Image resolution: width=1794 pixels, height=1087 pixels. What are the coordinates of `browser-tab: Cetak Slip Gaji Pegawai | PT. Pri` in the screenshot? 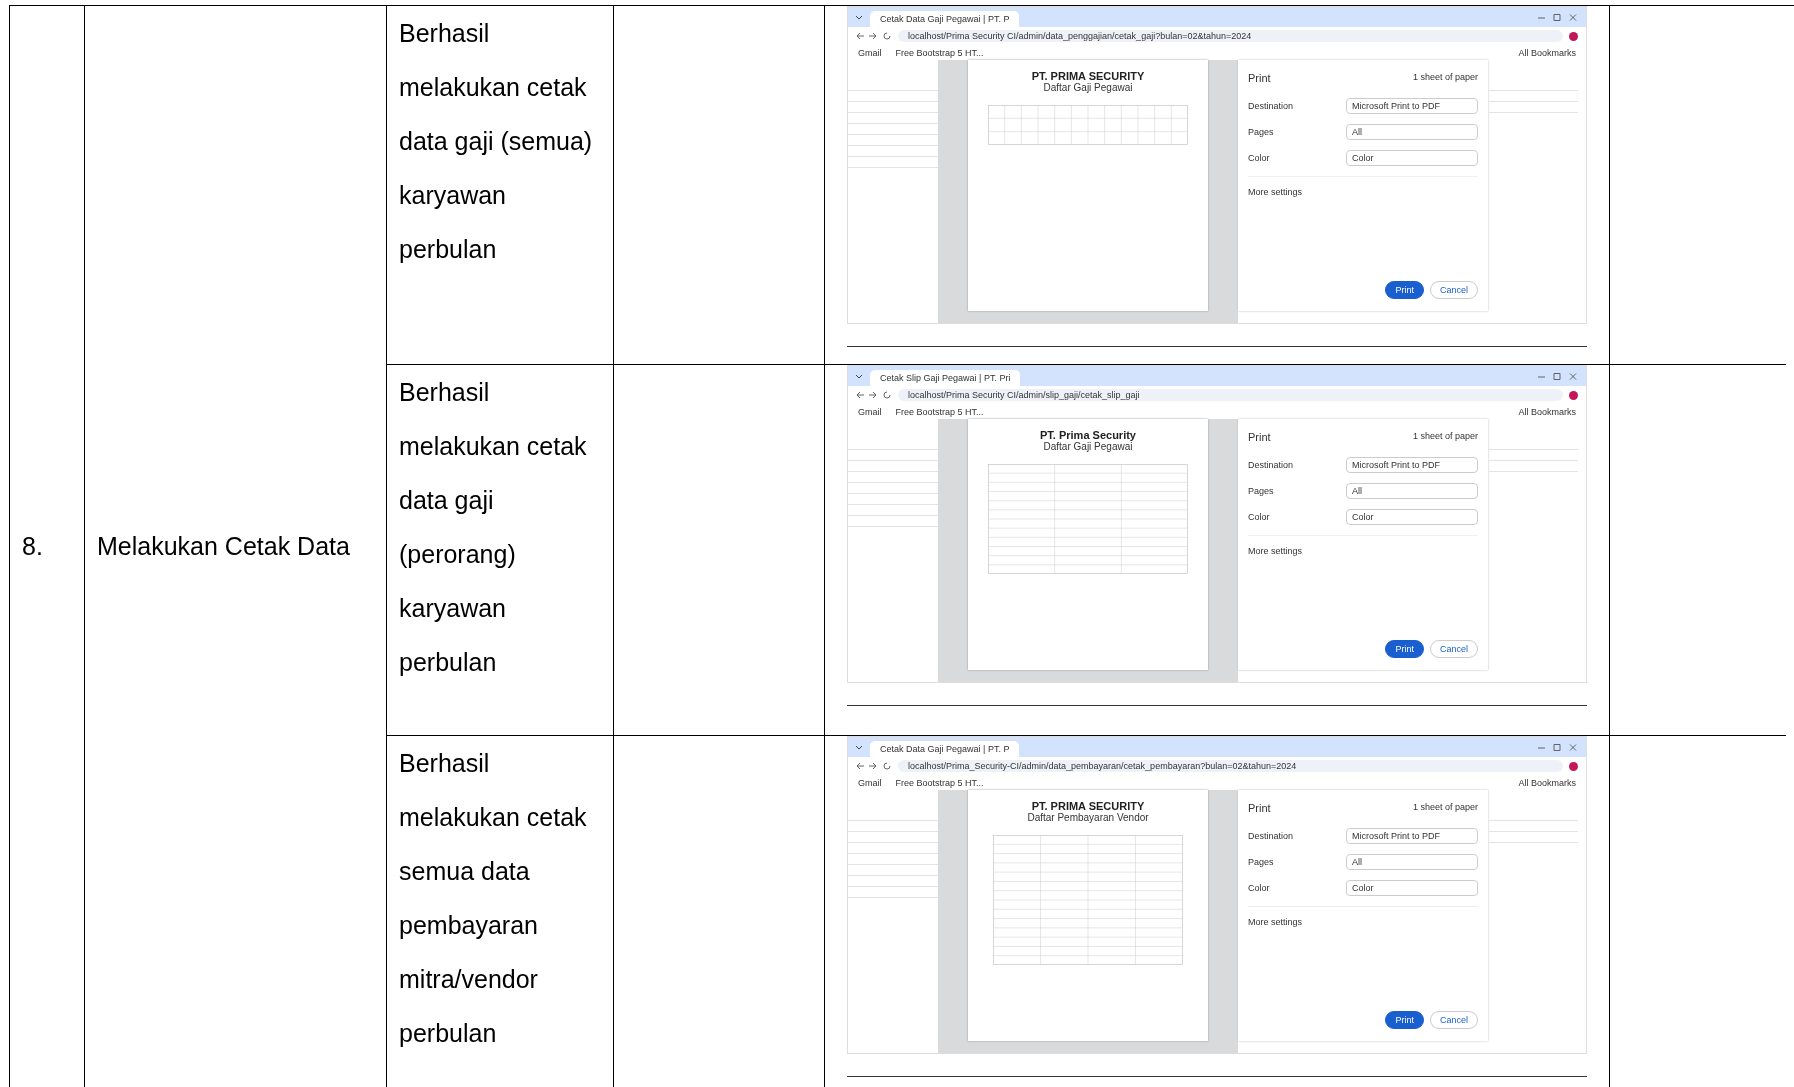 It's located at (945, 378).